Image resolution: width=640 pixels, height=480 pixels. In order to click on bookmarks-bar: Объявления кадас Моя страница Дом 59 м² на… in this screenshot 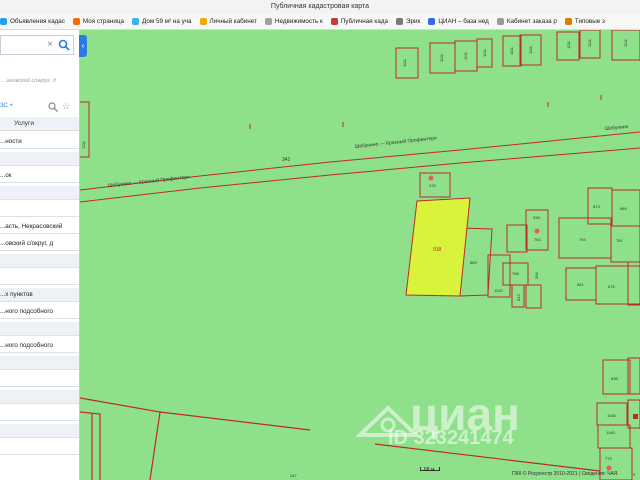, I will do `click(320, 22)`.